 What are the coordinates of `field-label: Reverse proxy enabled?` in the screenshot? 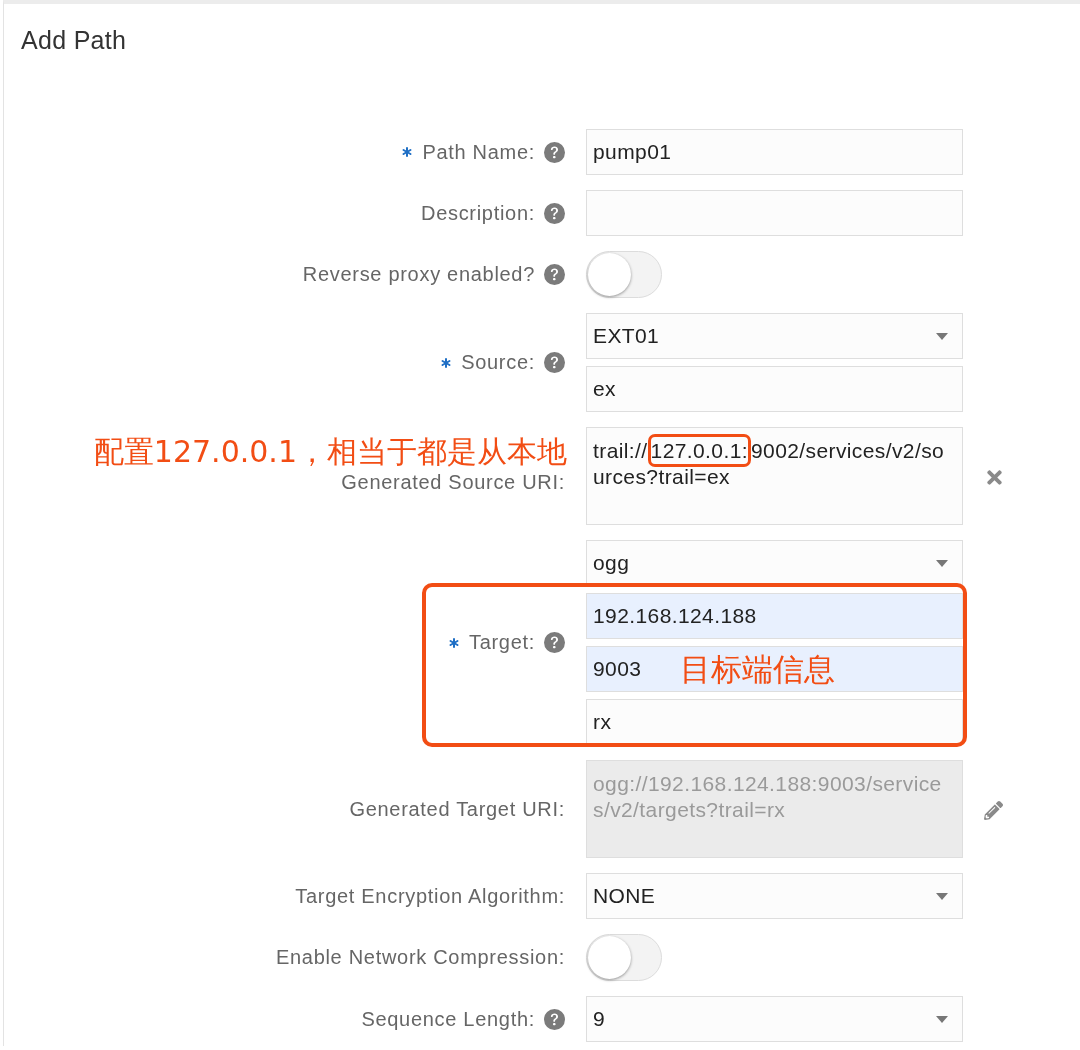 It's located at (418, 274).